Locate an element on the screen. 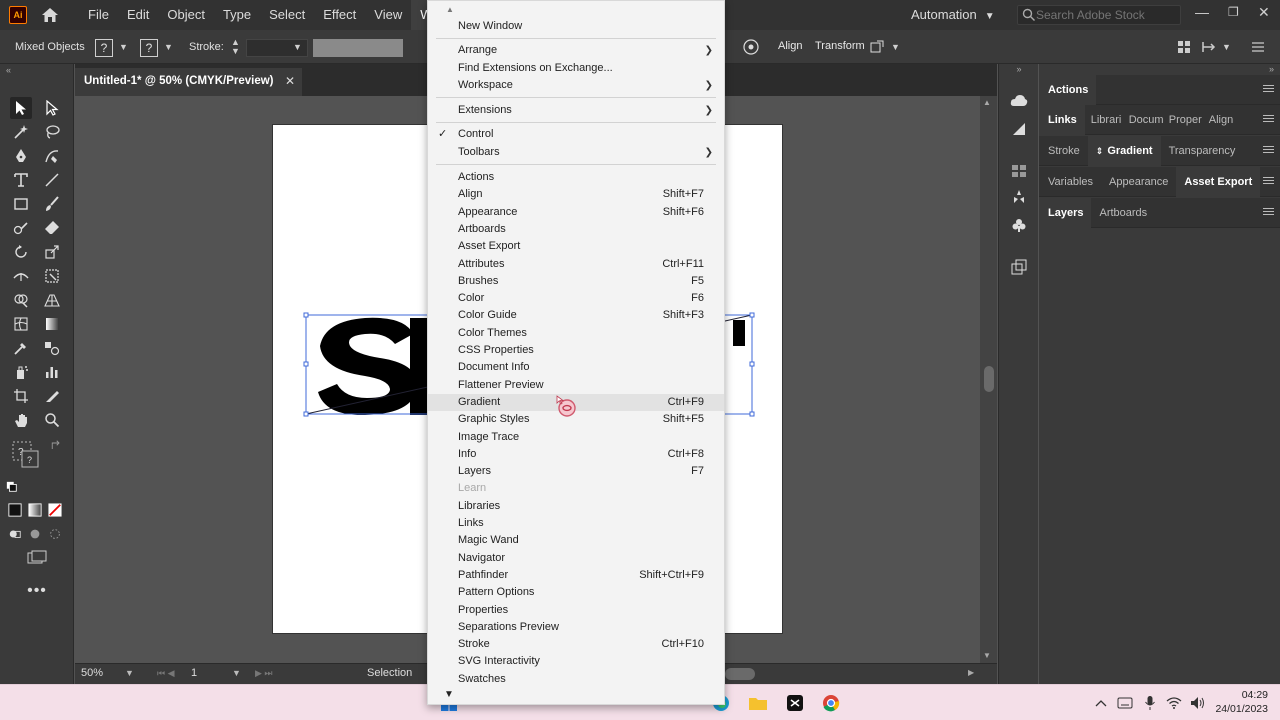 This screenshot has height=720, width=1280. menu-item-workspace: Workspace ❯ is located at coordinates (576, 85).